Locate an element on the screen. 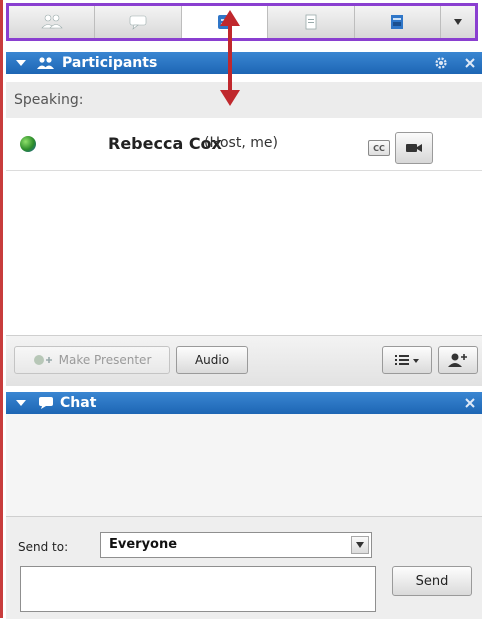 The height and width of the screenshot is (619, 482). closed-caption-icon: CC is located at coordinates (379, 148).